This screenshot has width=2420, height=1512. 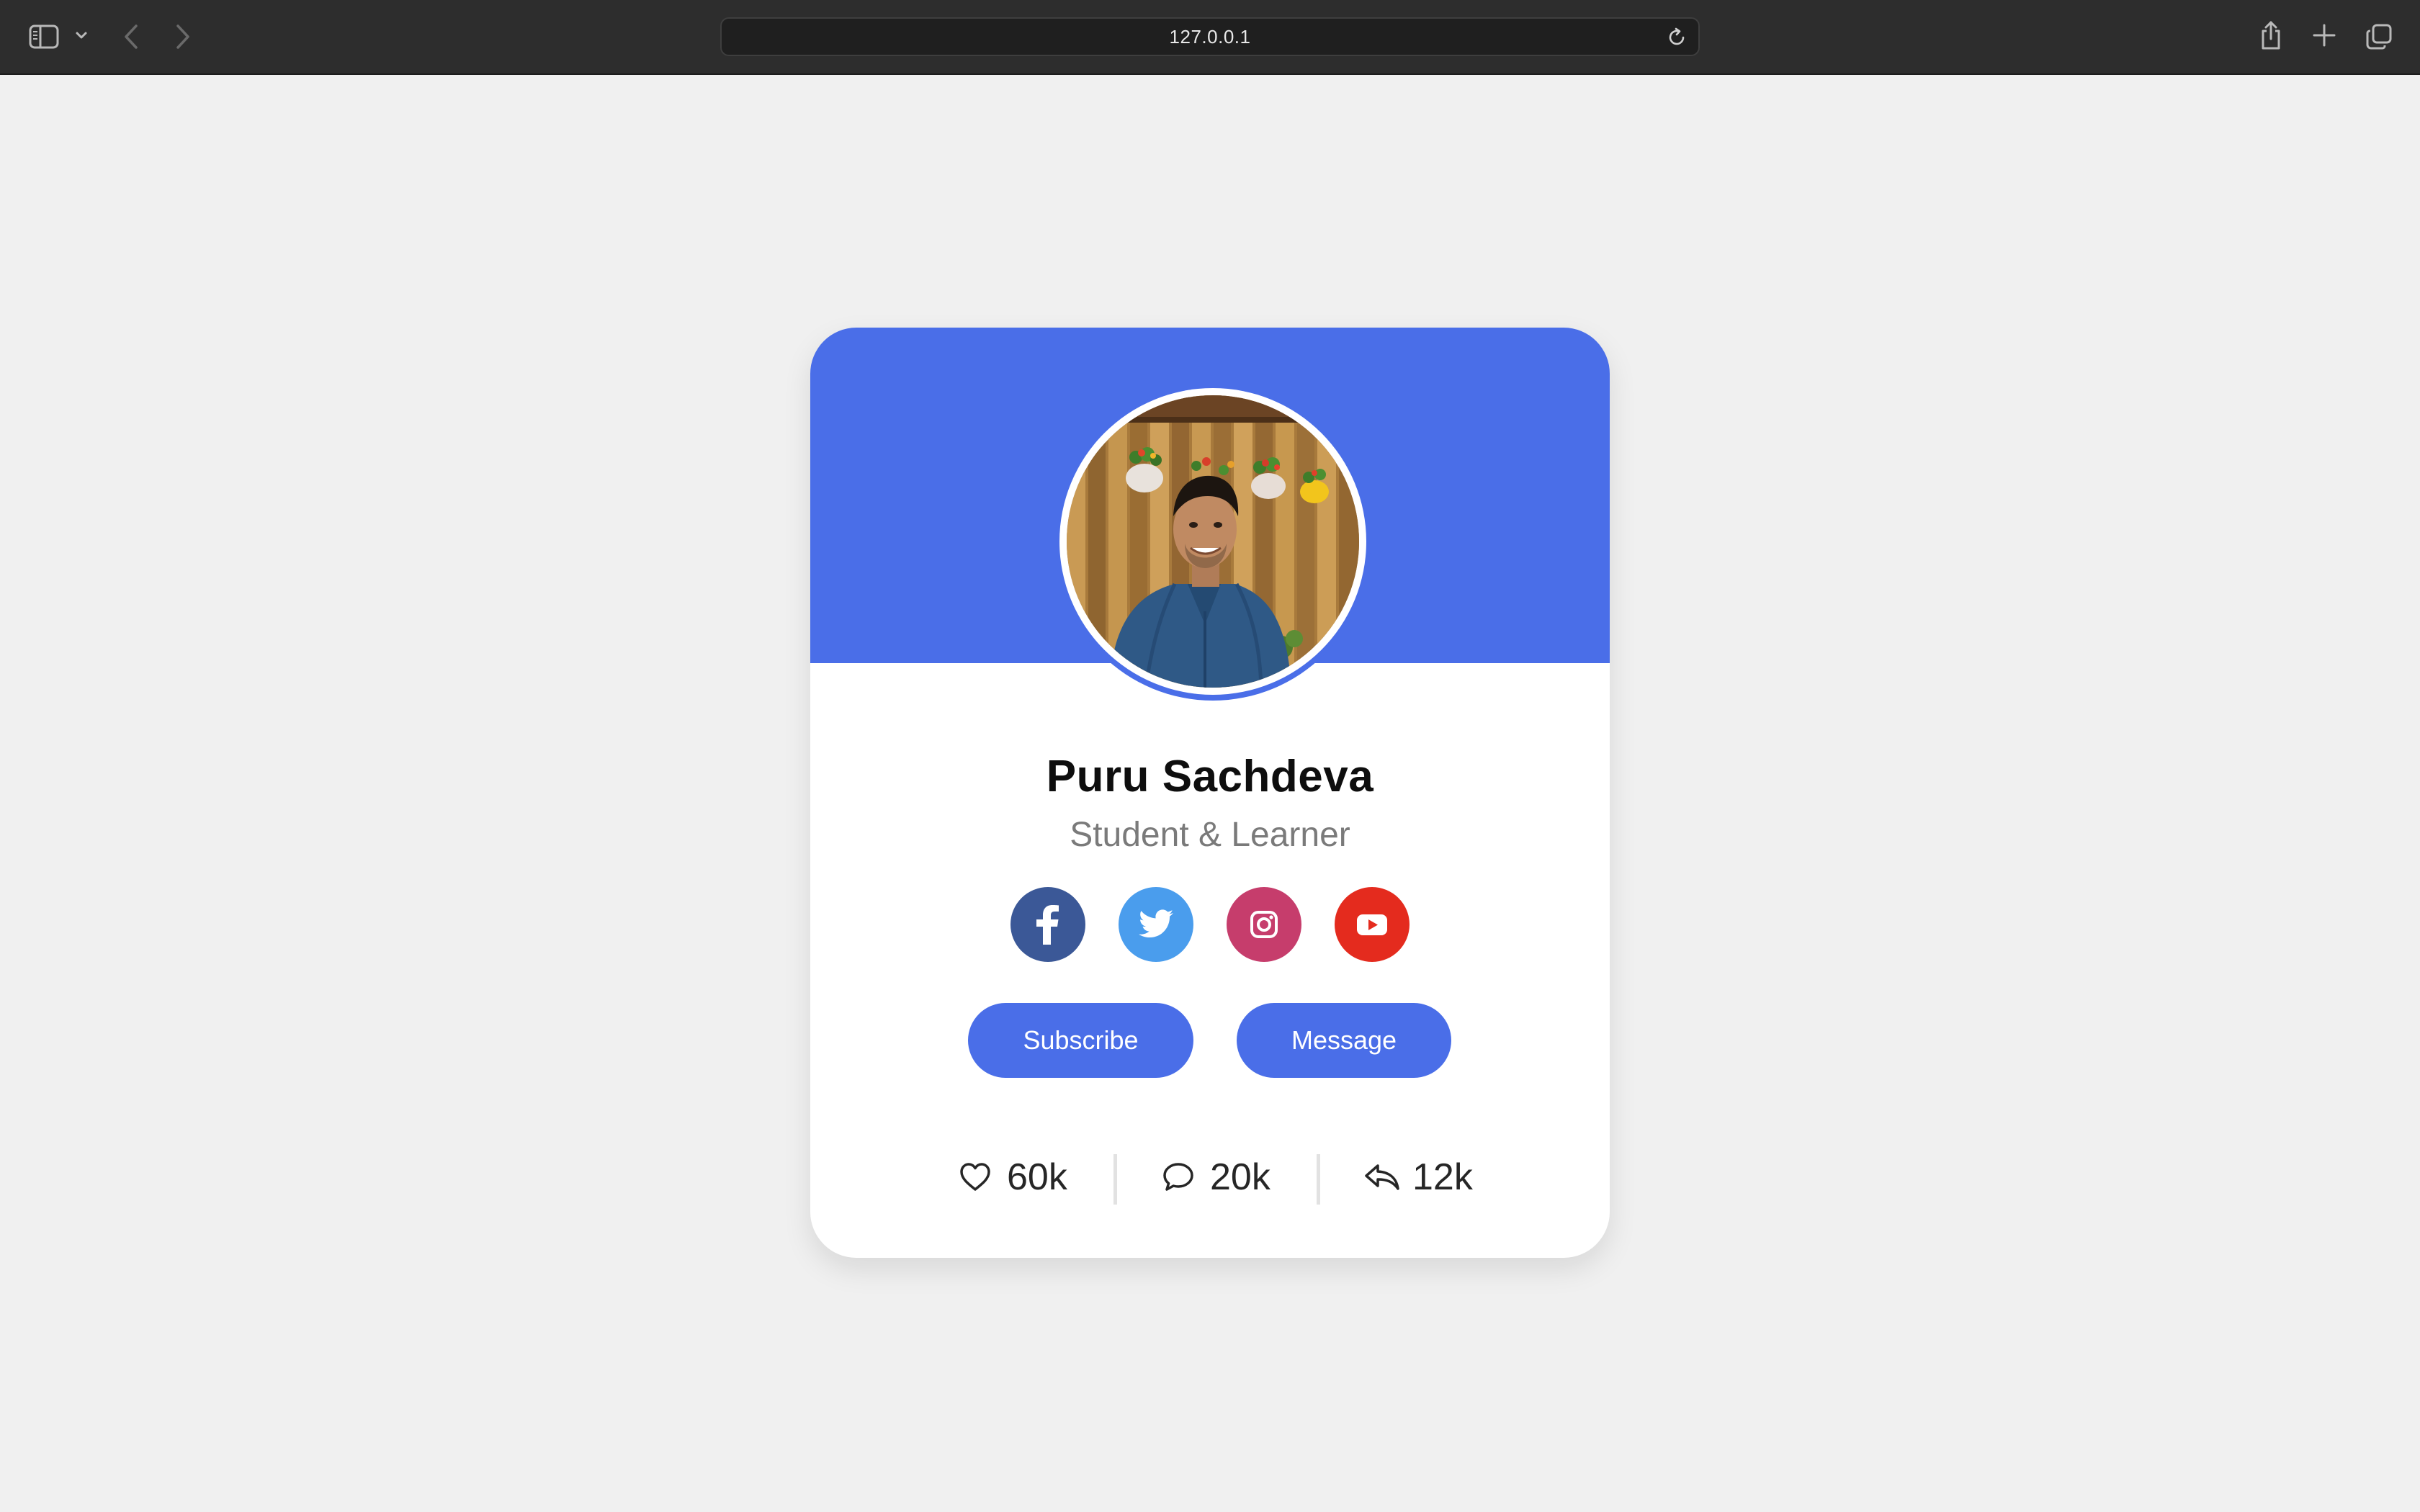 I want to click on twitter-link, so click(x=1156, y=924).